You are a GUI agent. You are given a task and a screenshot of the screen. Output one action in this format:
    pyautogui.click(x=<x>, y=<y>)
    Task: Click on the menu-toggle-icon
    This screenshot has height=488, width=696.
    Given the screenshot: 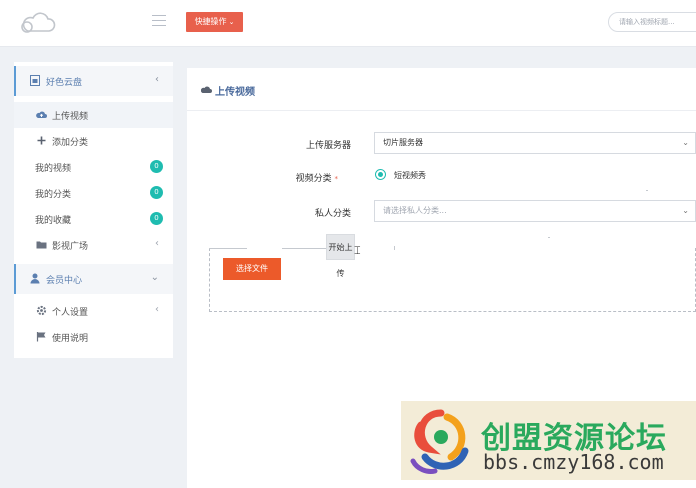 What is the action you would take?
    pyautogui.click(x=159, y=21)
    